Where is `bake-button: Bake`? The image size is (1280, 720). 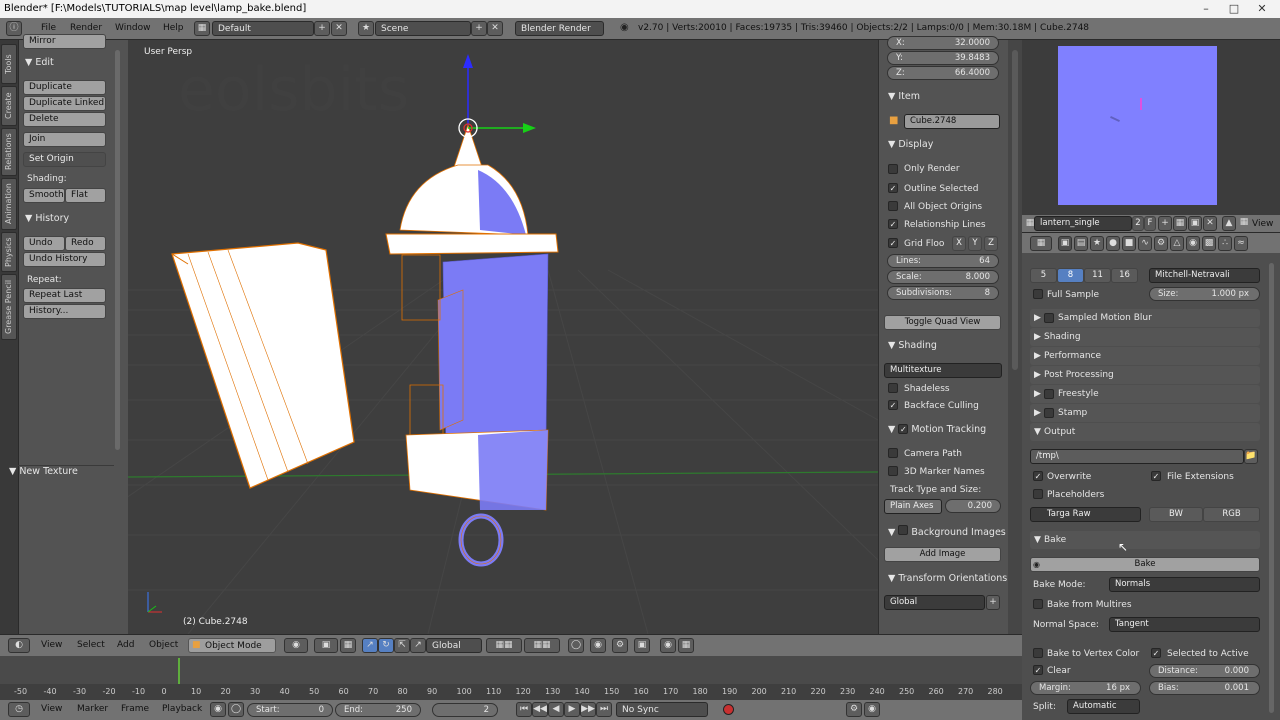
bake-button: Bake is located at coordinates (1145, 564).